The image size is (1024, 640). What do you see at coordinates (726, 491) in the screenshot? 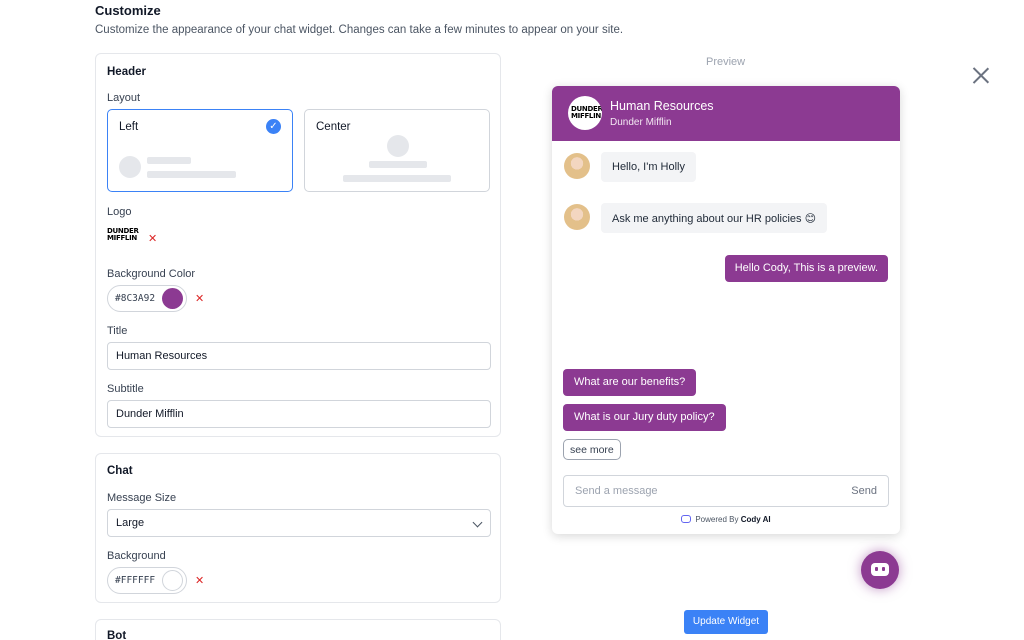
I see `message-input: Send a message Send` at bounding box center [726, 491].